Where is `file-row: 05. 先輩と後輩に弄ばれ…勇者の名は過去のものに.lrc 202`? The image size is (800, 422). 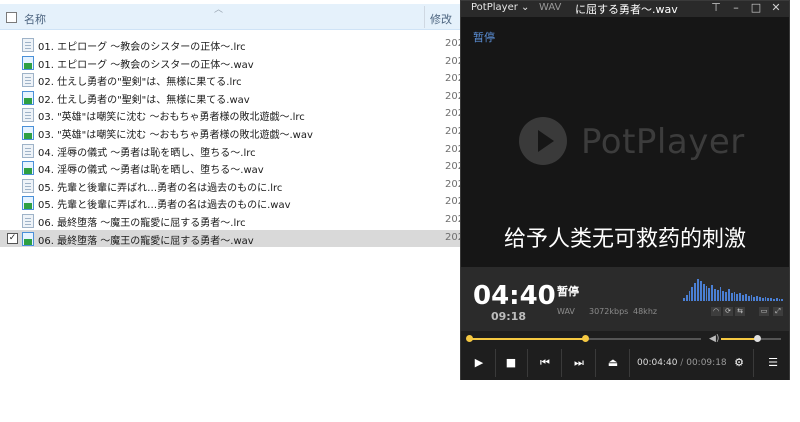 file-row: 05. 先輩と後輩に弄ばれ…勇者の名は過去のものに.lrc 202 is located at coordinates (232, 186).